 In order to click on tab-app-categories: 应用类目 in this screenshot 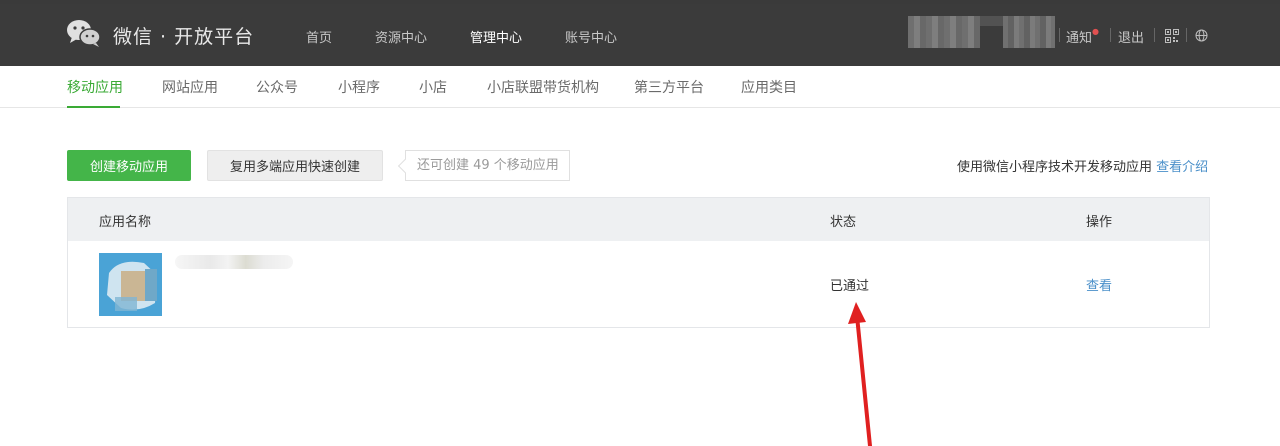, I will do `click(769, 87)`.